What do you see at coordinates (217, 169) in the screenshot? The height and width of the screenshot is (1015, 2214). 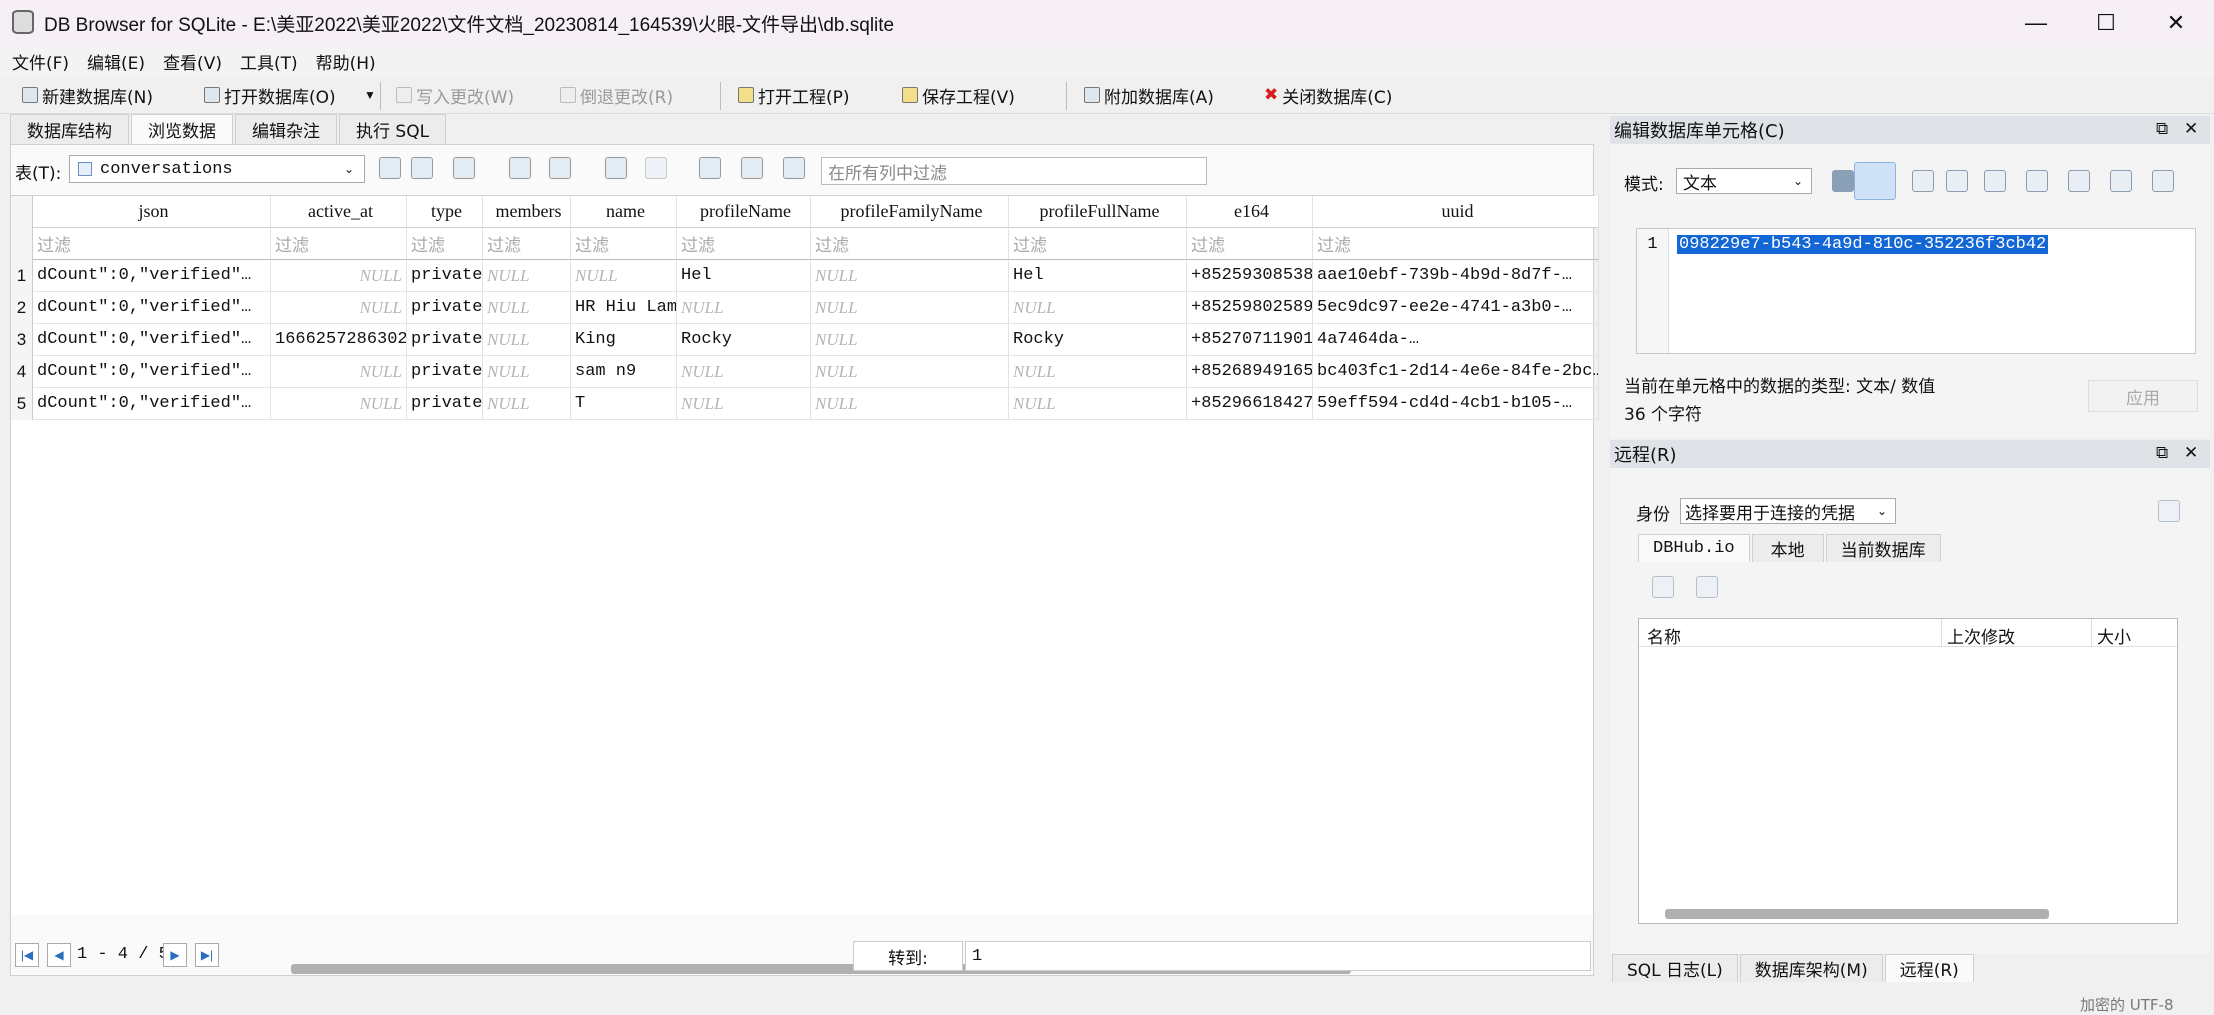 I see `table-select: conversations ⌄` at bounding box center [217, 169].